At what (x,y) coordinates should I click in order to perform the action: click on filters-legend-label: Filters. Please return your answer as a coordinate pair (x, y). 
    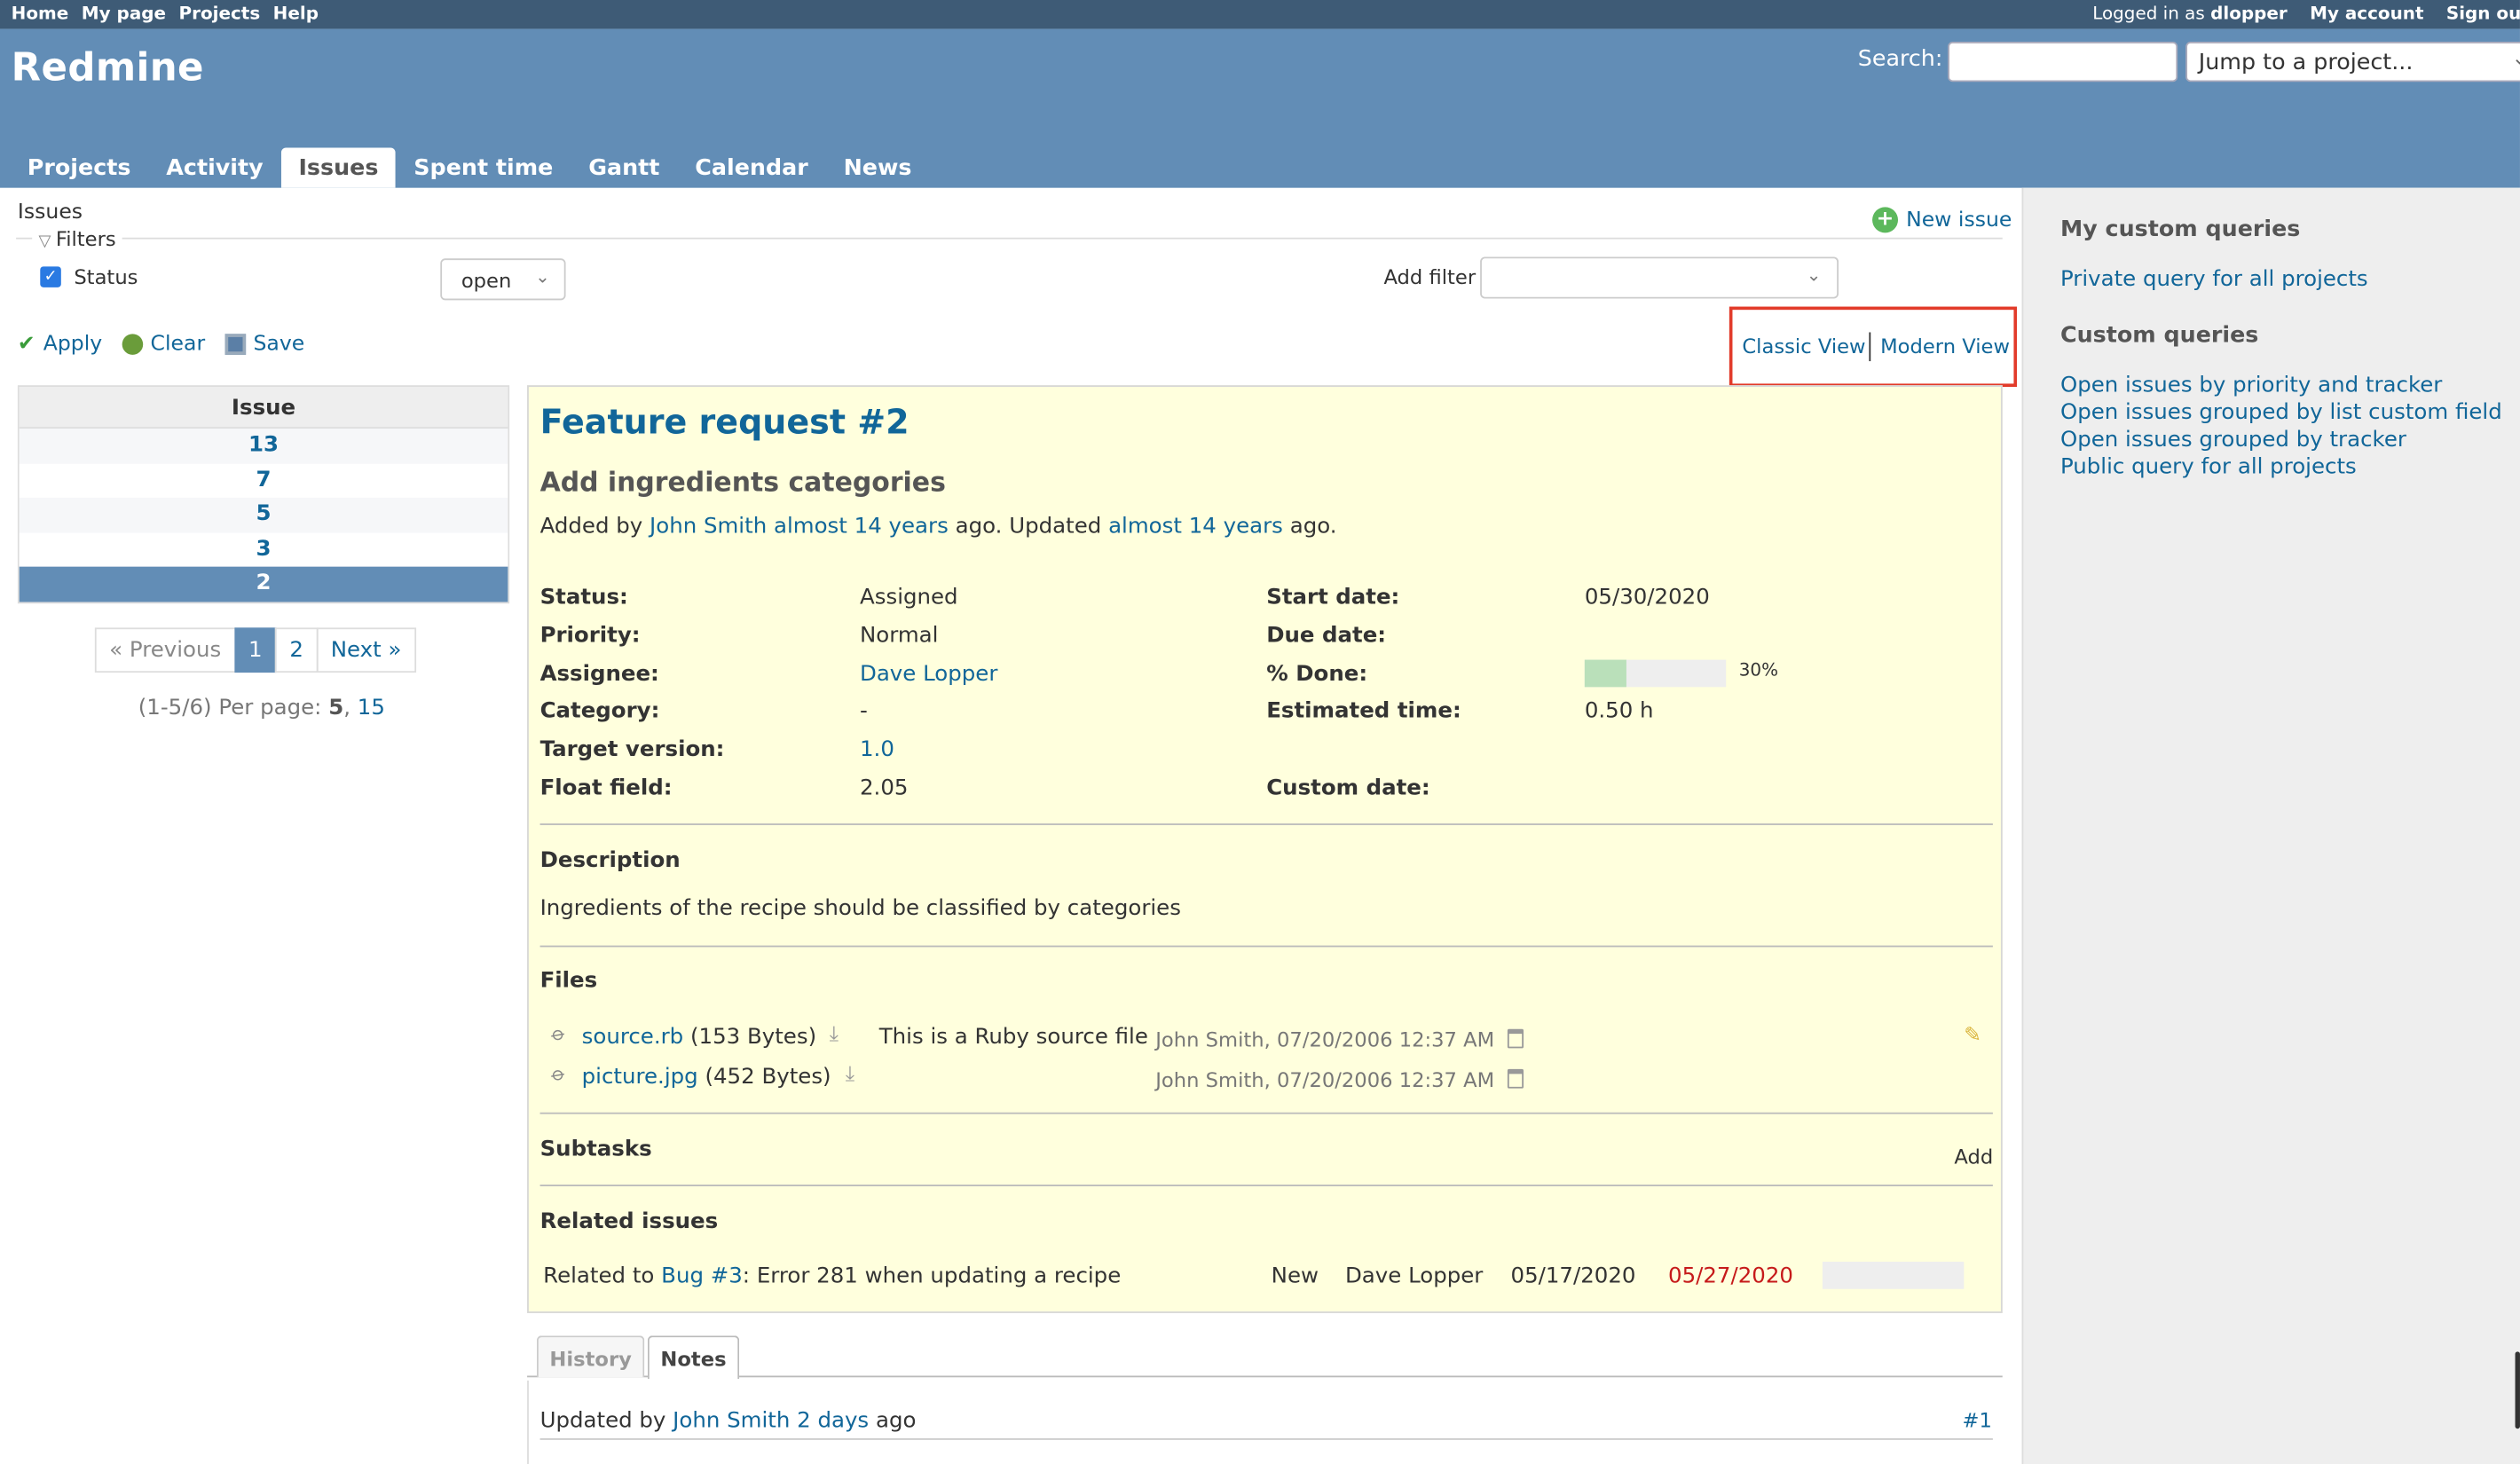
    Looking at the image, I should click on (86, 239).